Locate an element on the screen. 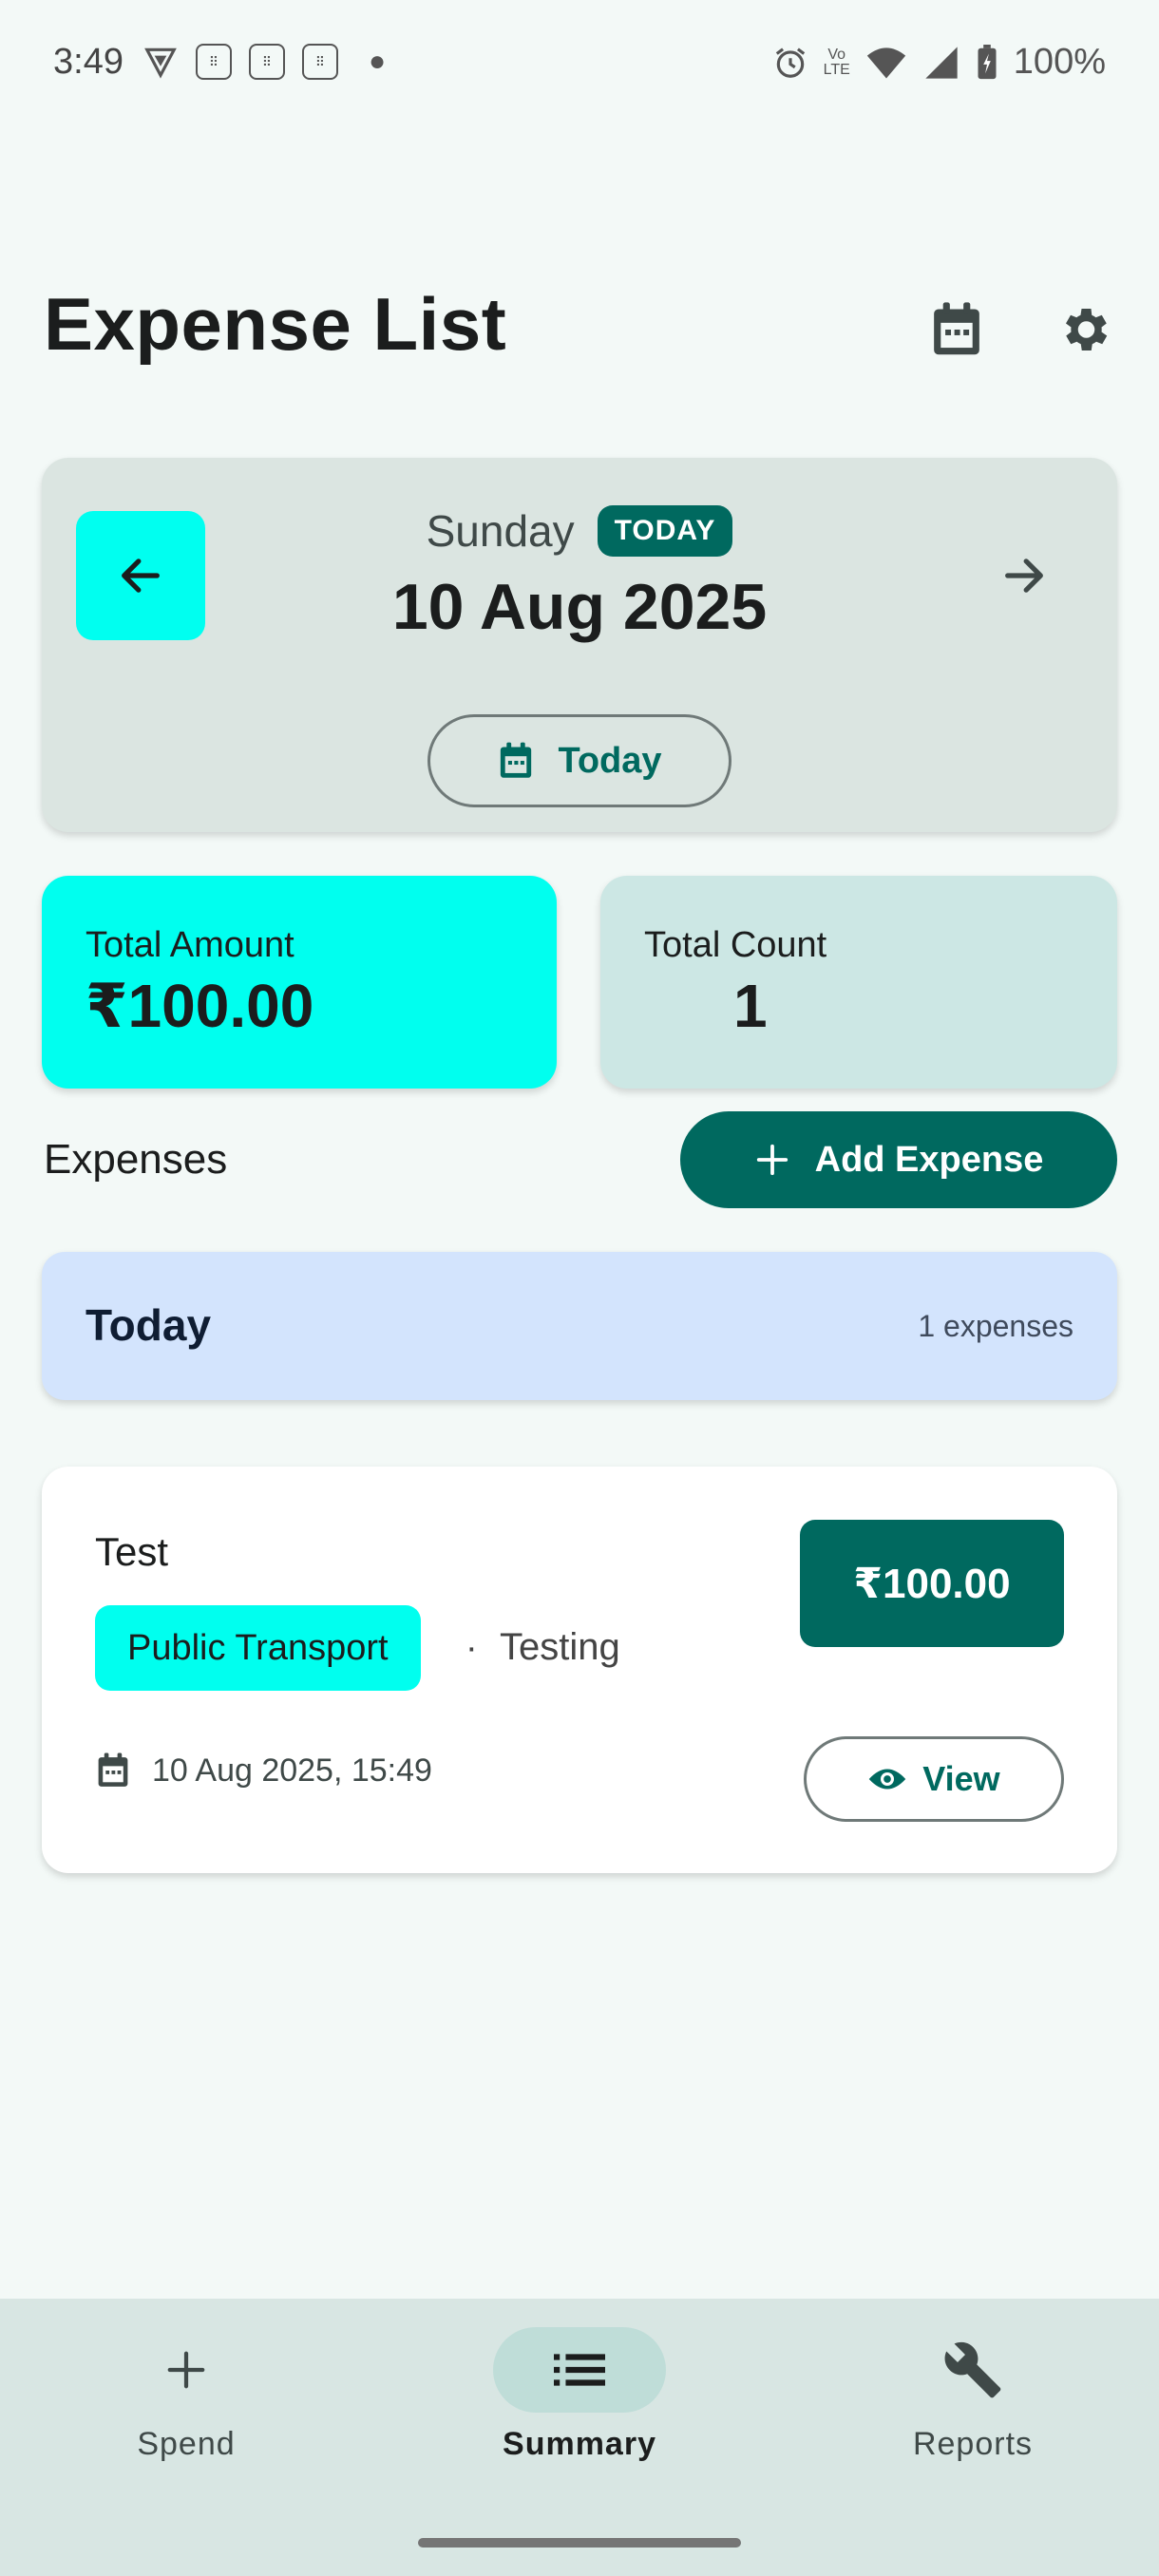 This screenshot has height=2576, width=1159. selected-date: 10 Aug 2025 is located at coordinates (579, 607).